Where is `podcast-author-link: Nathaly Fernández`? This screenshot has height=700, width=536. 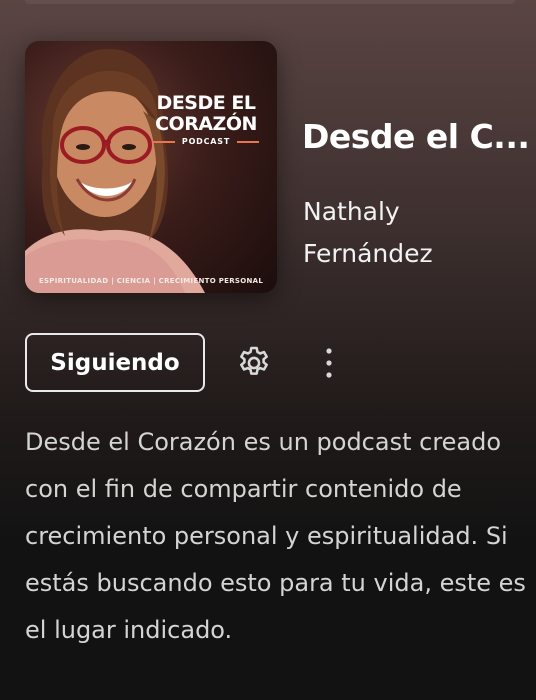
podcast-author-link: Nathaly Fernández is located at coordinates (413, 233).